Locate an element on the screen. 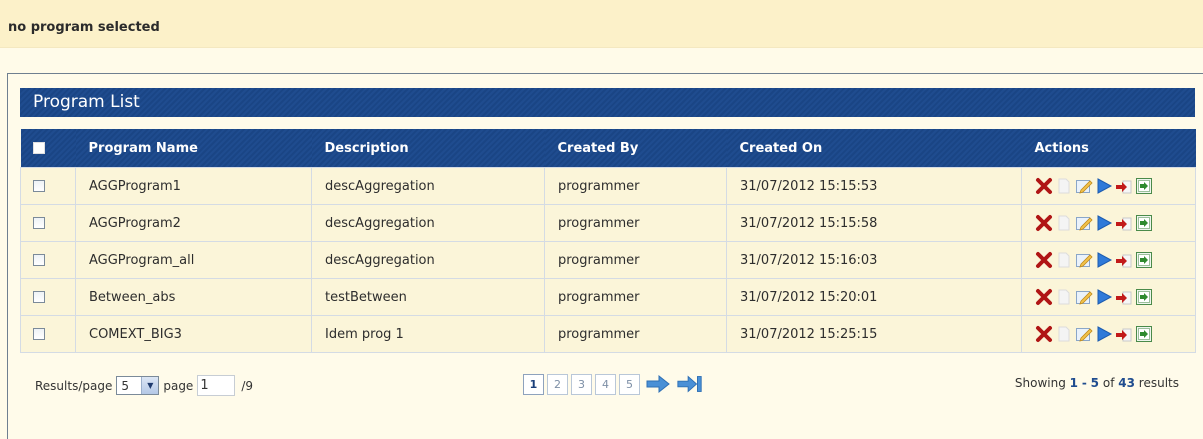  created-on-cell: 31/07/2012 15:15:58 is located at coordinates (874, 223).